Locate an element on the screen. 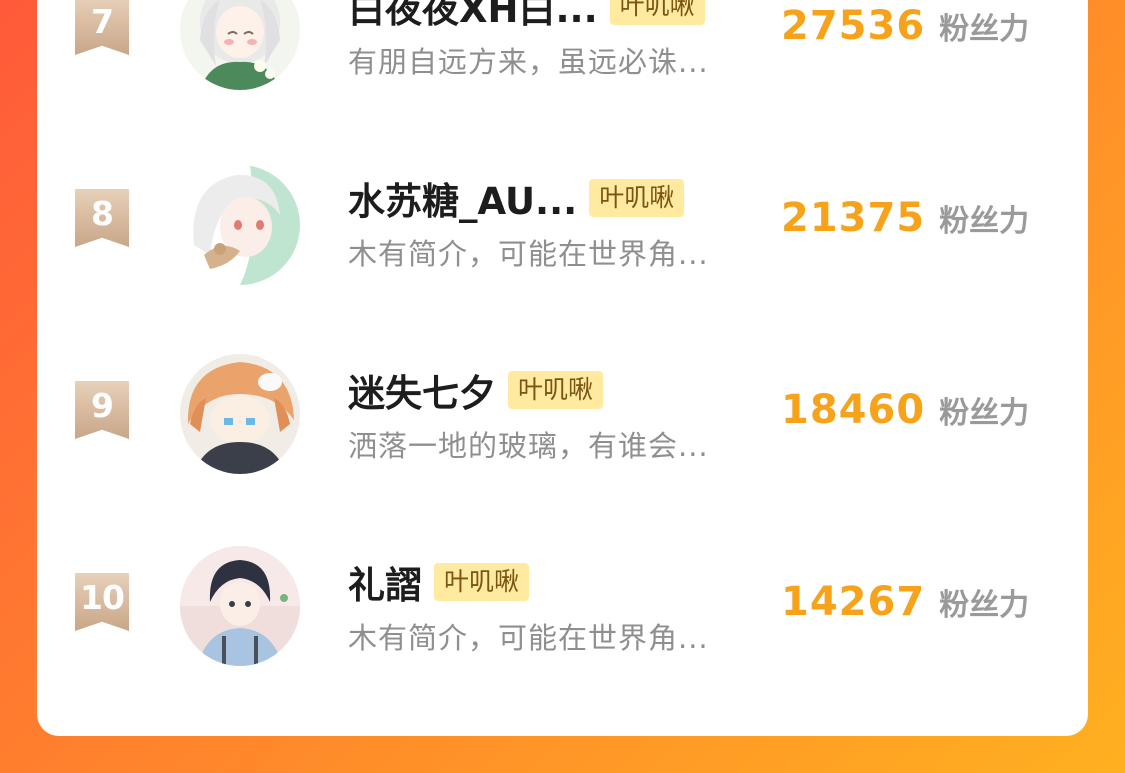 This screenshot has height=773, width=1125. name-line: 白夜夜XH白... 叶叽啾 is located at coordinates (526, 16).